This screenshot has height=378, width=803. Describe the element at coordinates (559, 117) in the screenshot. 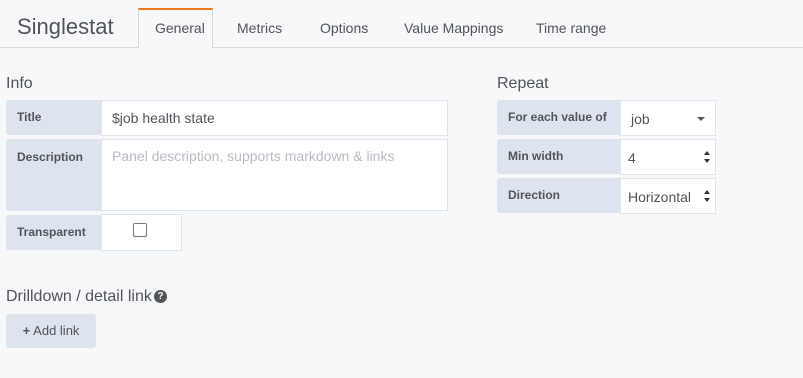

I see `for-each-label: For each value of` at that location.